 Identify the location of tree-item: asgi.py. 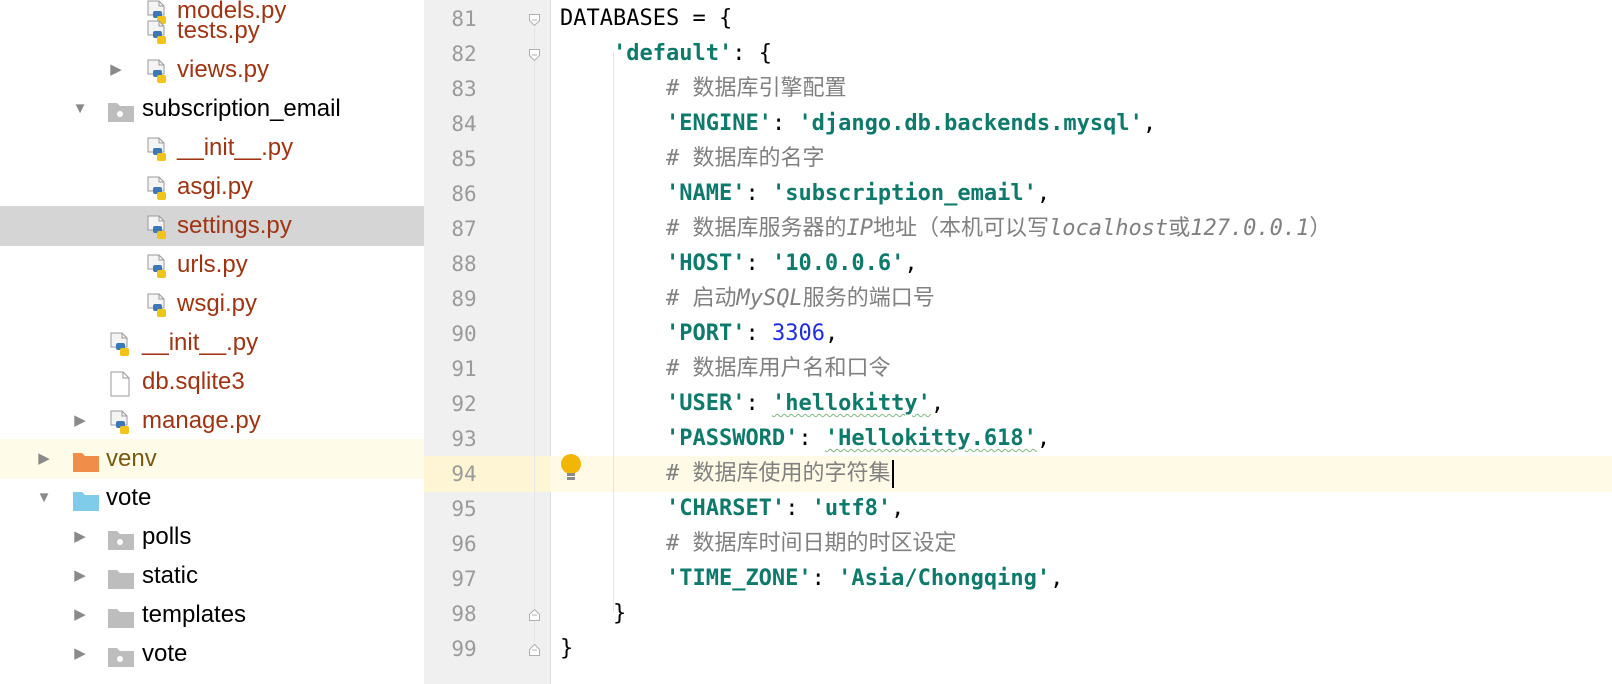
(212, 187).